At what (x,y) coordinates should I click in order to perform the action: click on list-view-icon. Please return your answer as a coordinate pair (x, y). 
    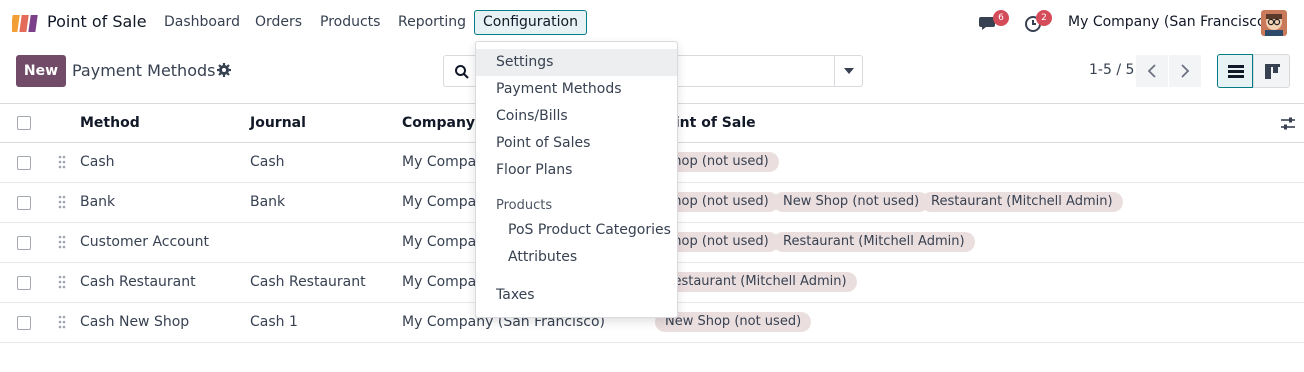
    Looking at the image, I should click on (1236, 71).